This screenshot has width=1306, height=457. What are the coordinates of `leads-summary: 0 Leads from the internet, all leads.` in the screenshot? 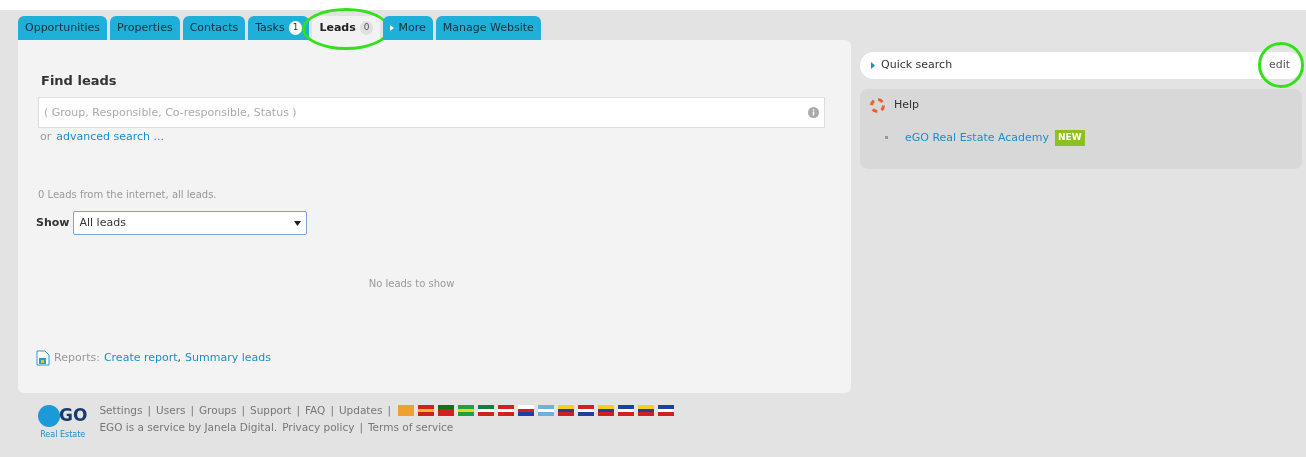 It's located at (127, 195).